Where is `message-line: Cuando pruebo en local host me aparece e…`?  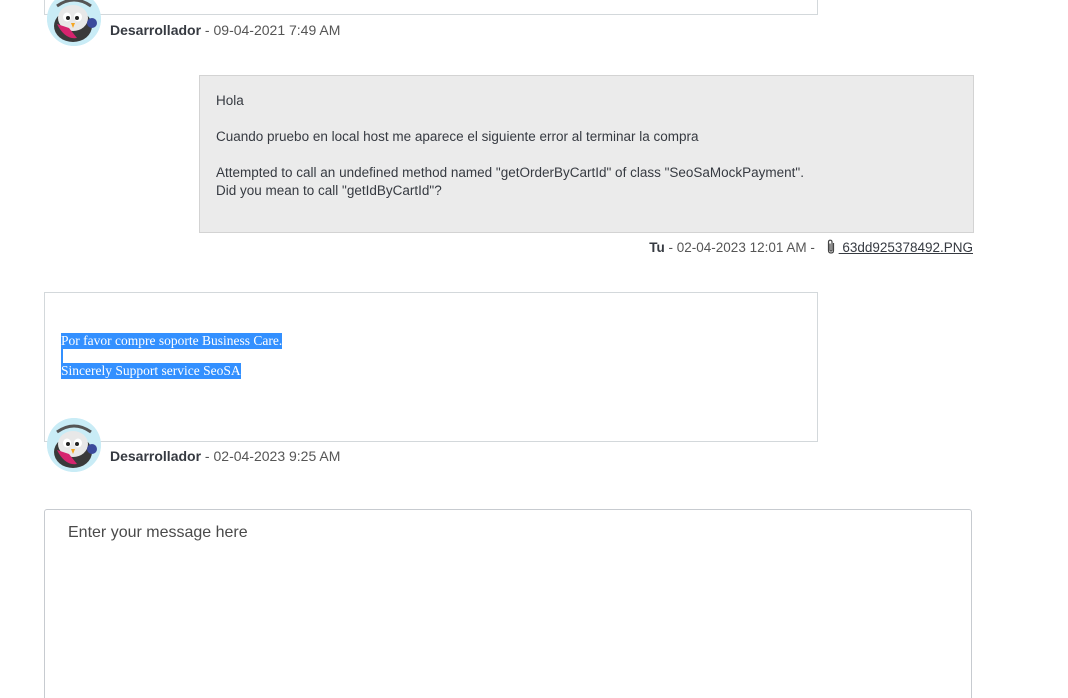 message-line: Cuando pruebo en local host me aparece e… is located at coordinates (457, 136).